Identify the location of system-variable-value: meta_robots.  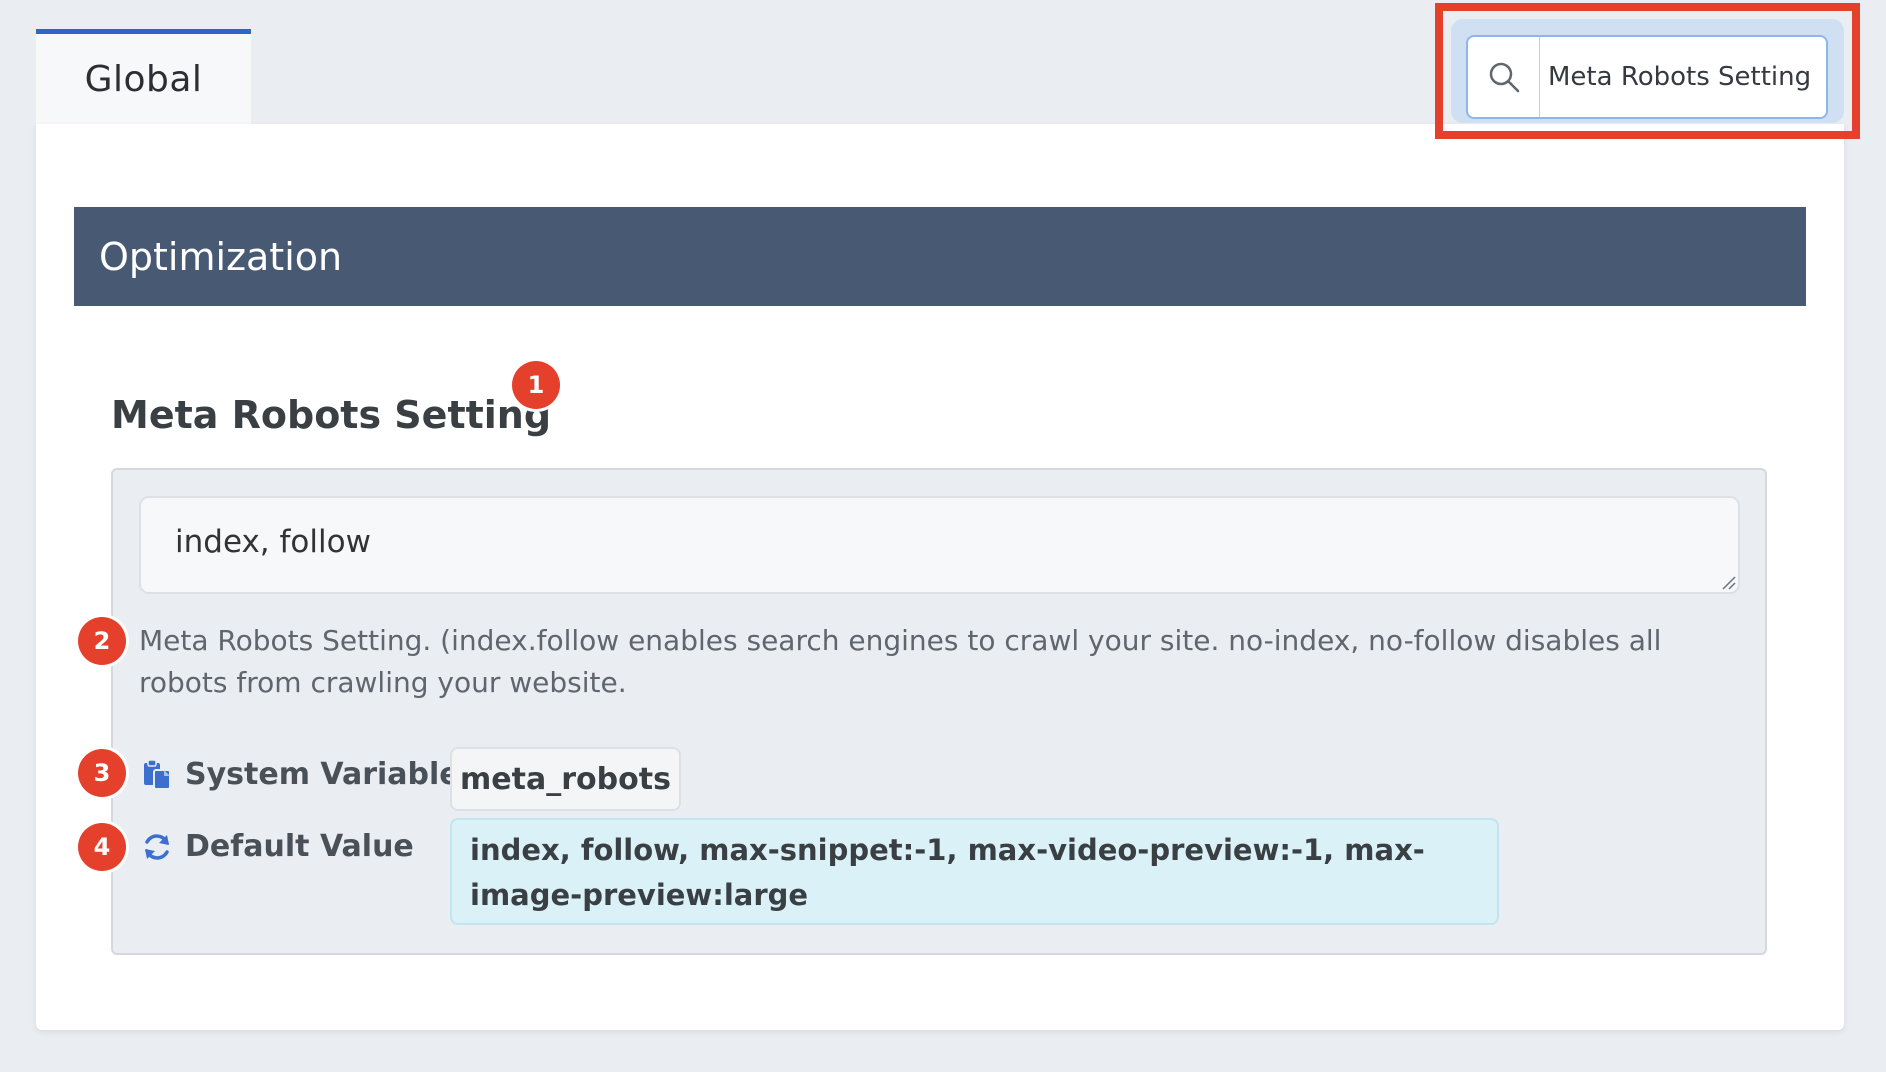
(565, 779).